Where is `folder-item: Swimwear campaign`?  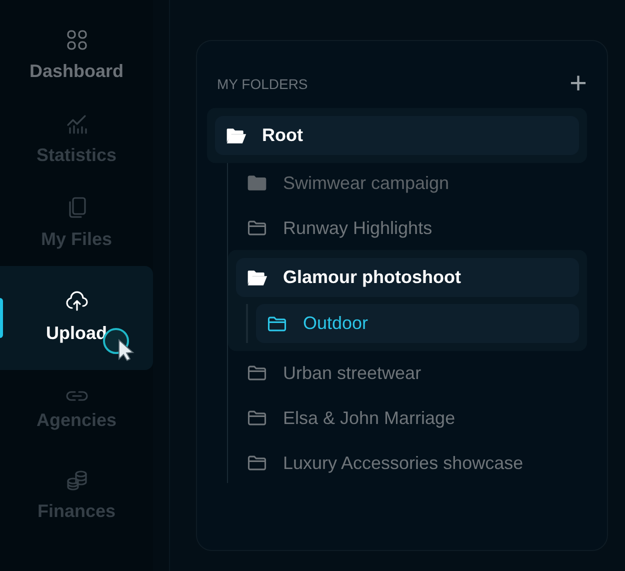
folder-item: Swimwear campaign is located at coordinates (407, 183).